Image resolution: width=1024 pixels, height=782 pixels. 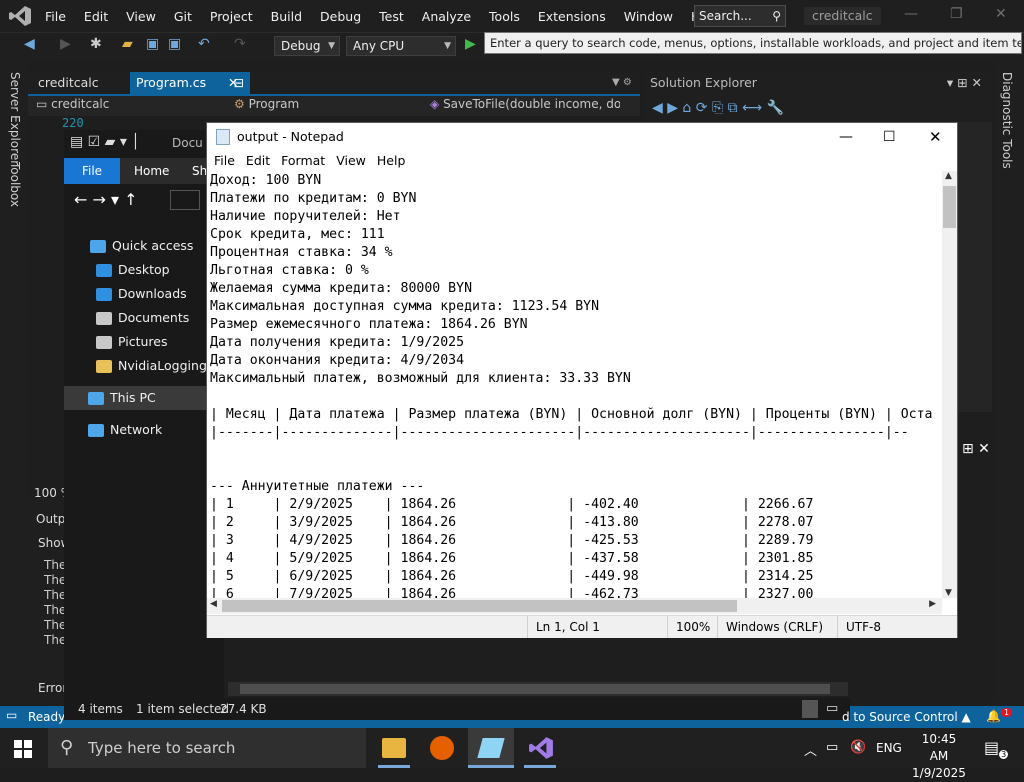 I want to click on menu-project: Project, so click(x=231, y=16).